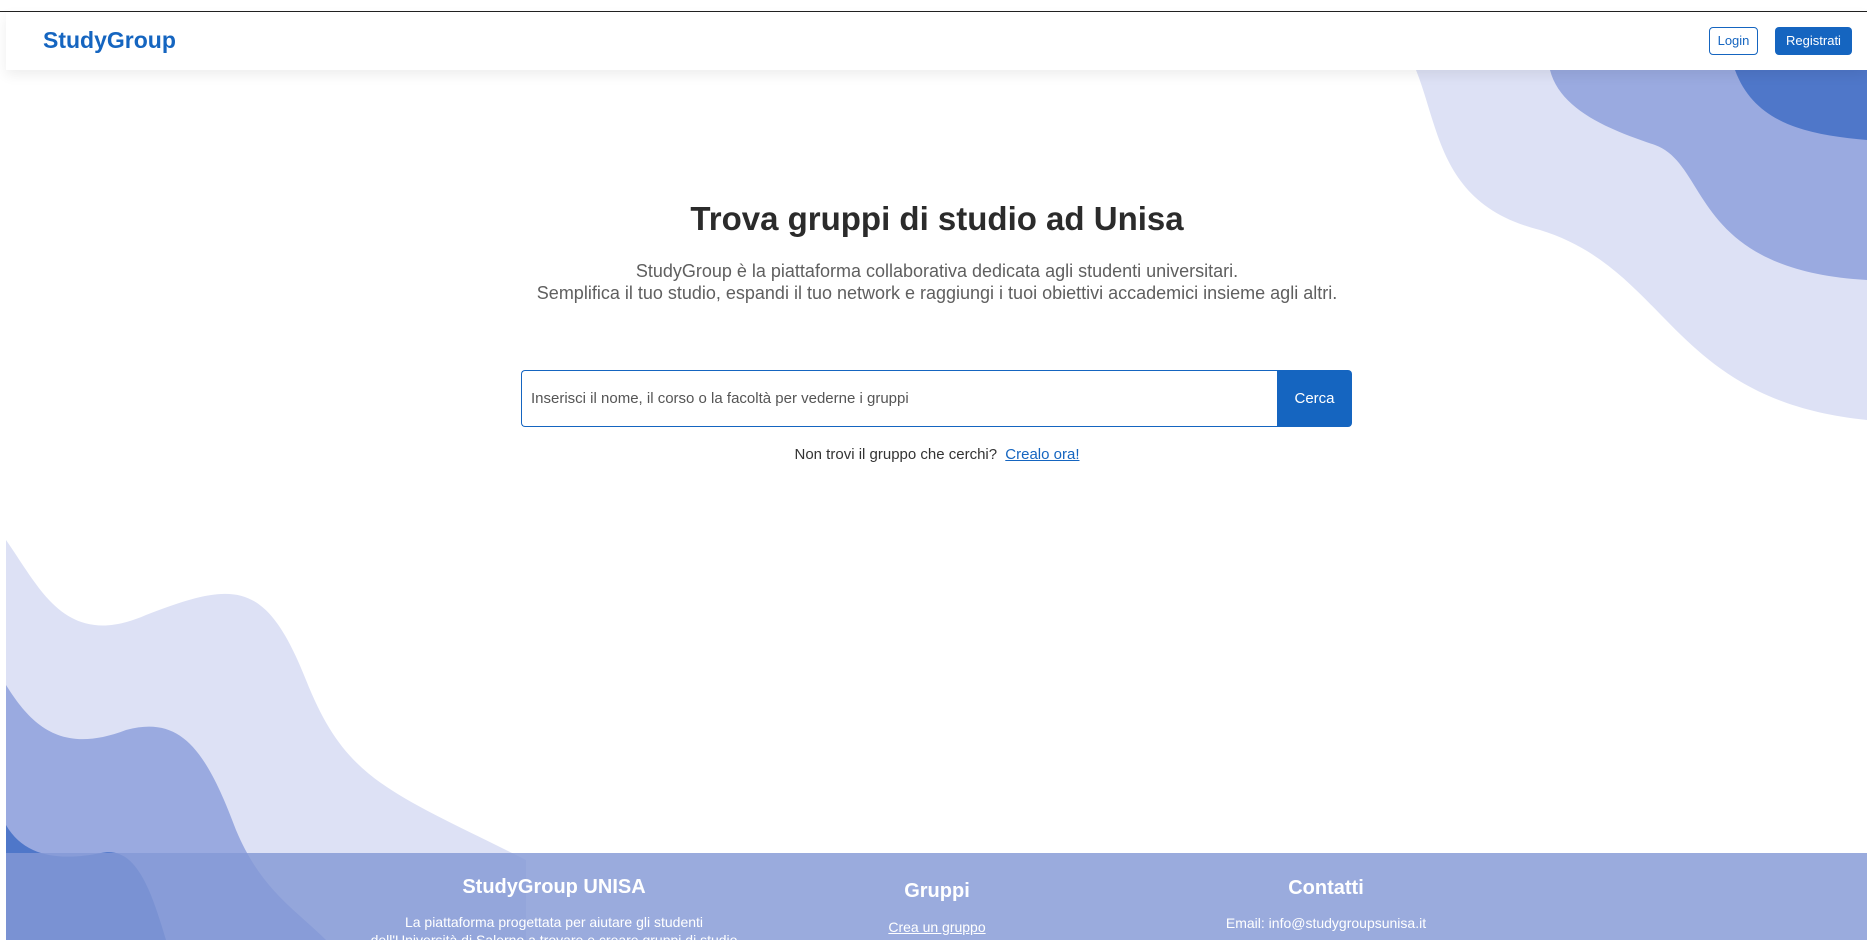 This screenshot has height=949, width=1867. I want to click on search-input, so click(899, 398).